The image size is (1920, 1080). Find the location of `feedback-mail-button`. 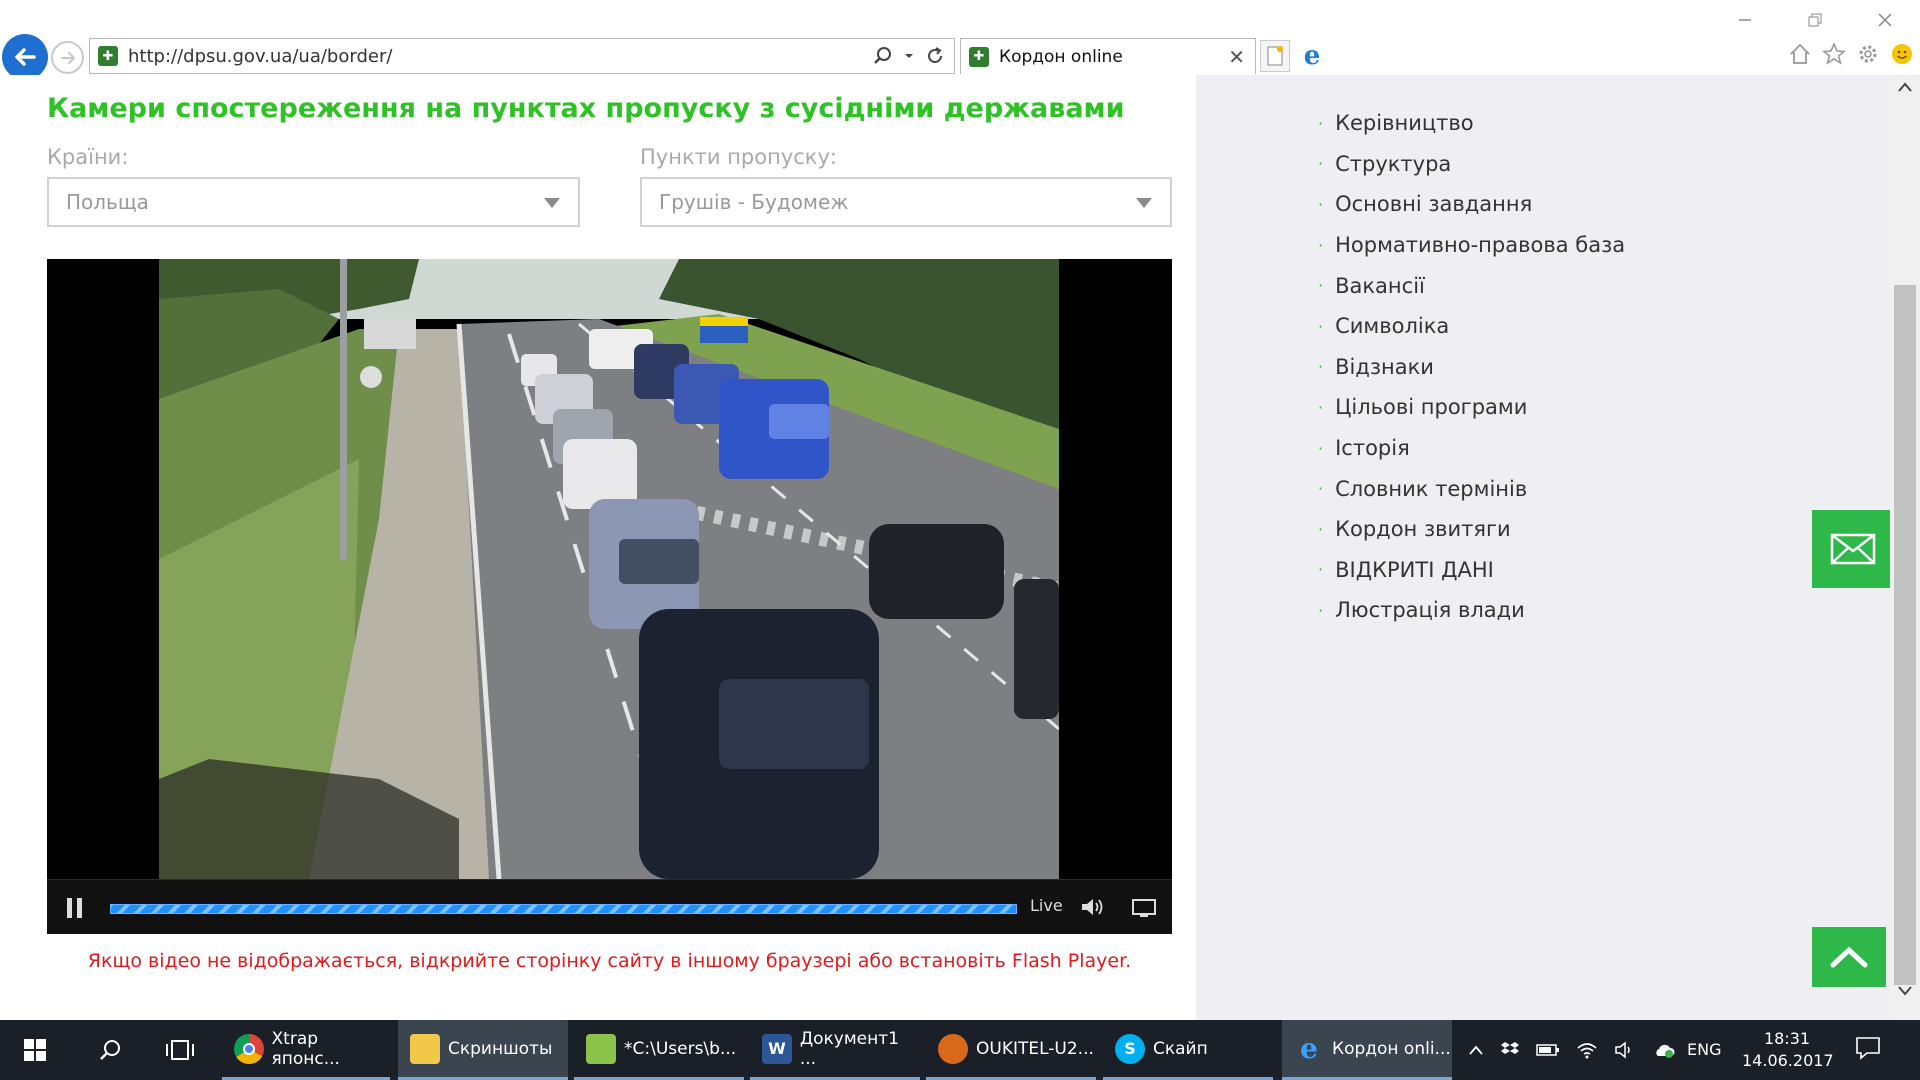

feedback-mail-button is located at coordinates (1853, 549).